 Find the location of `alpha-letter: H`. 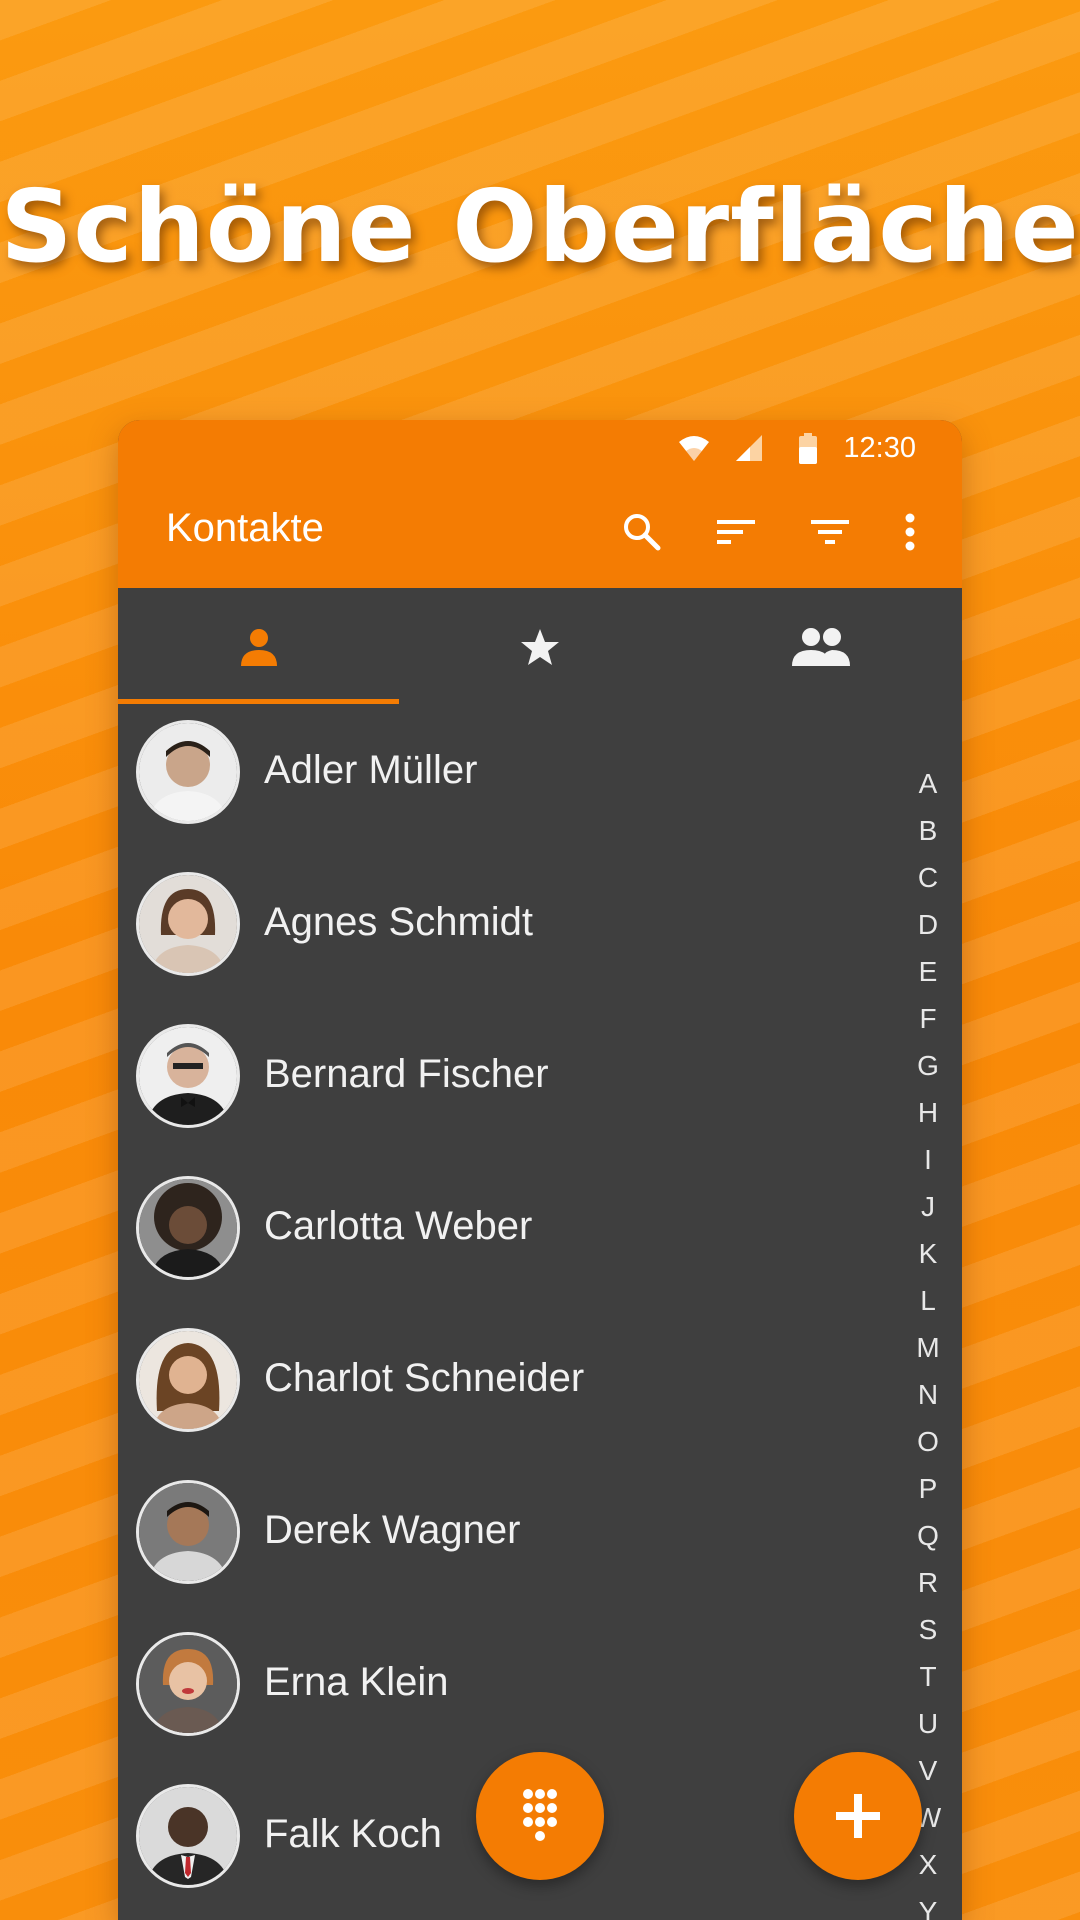

alpha-letter: H is located at coordinates (928, 1112).